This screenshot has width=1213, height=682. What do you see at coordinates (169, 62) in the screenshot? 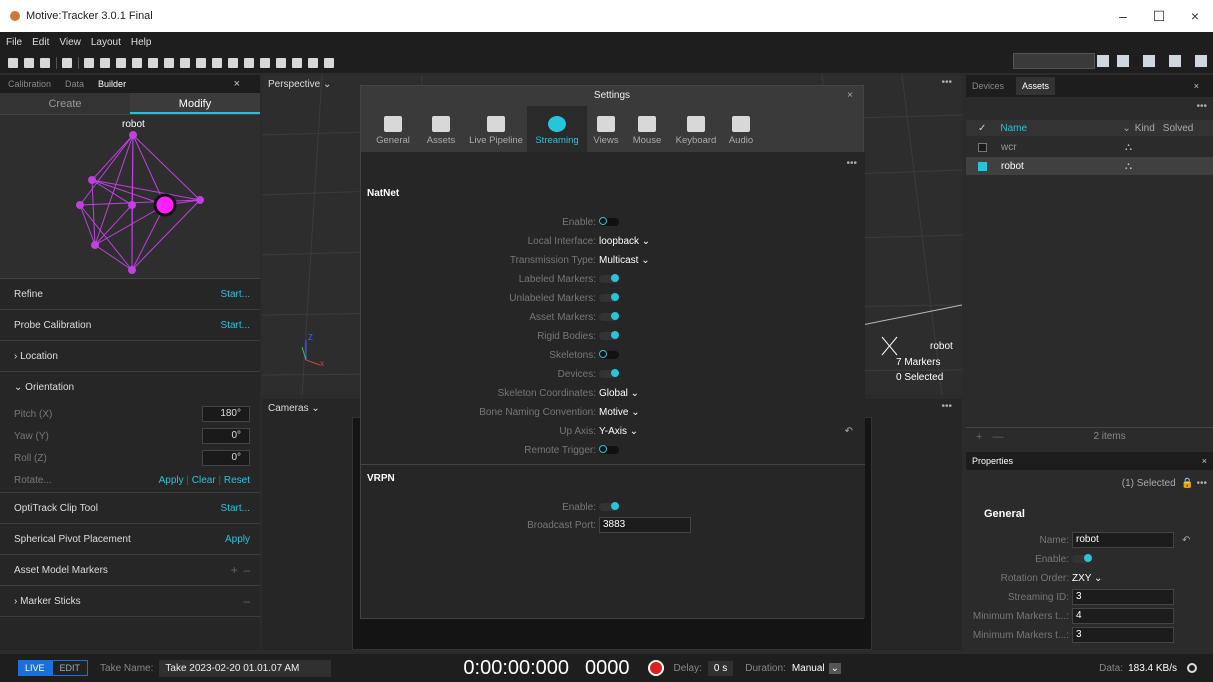
I see `list-icon` at bounding box center [169, 62].